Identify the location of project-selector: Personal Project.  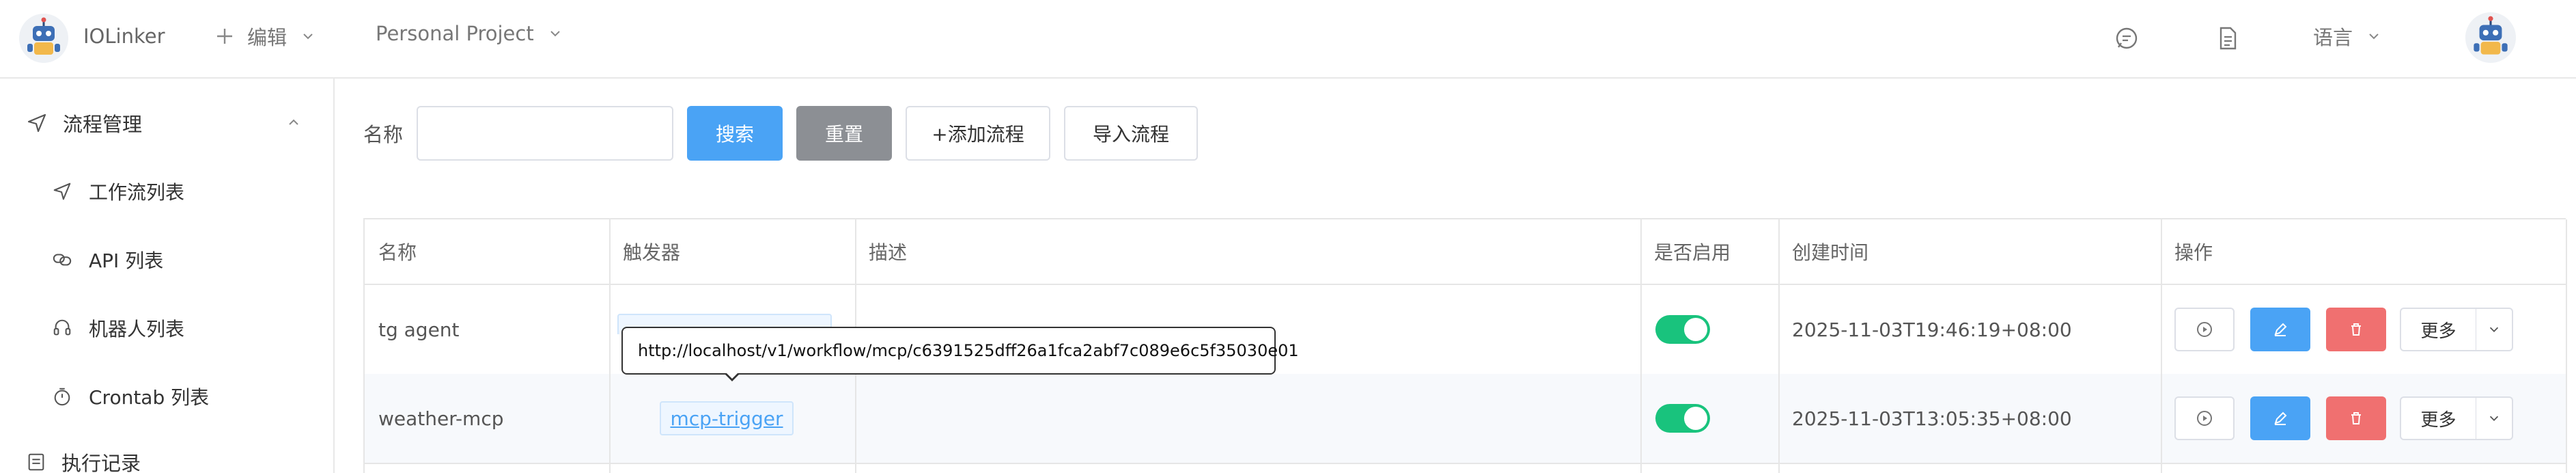
(469, 33).